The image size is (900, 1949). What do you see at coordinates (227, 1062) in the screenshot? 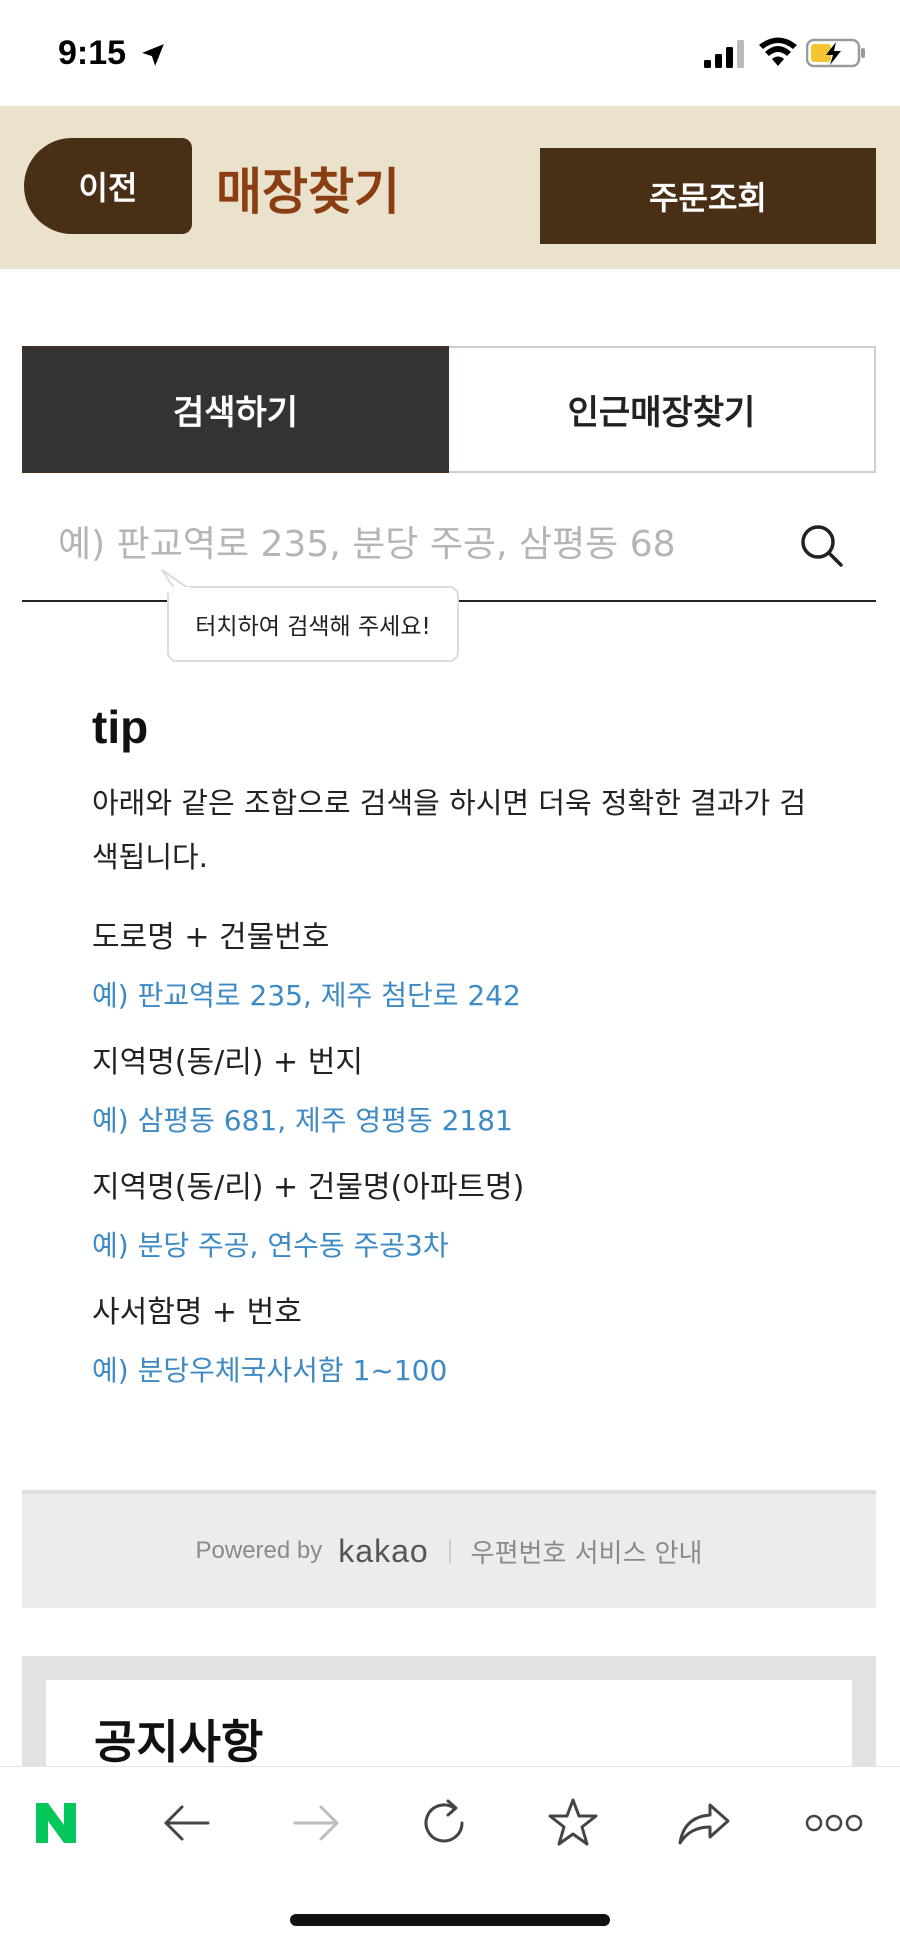
I see `tip-item-label: 지역명(동/리) + 번지` at bounding box center [227, 1062].